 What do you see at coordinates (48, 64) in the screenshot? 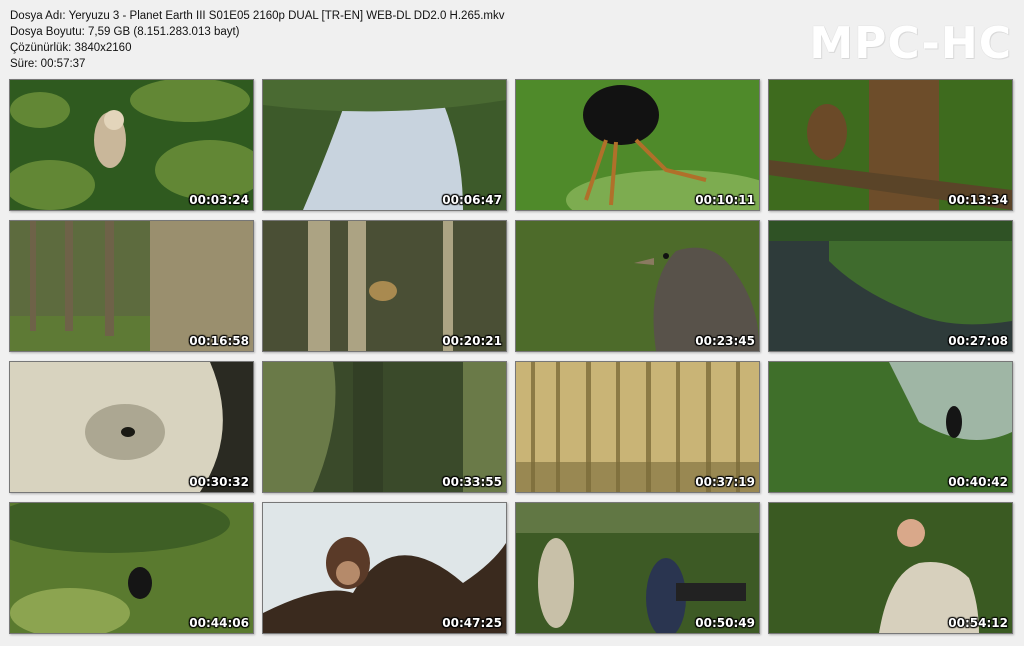
I see `duration-line: Süre: 00:57:37` at bounding box center [48, 64].